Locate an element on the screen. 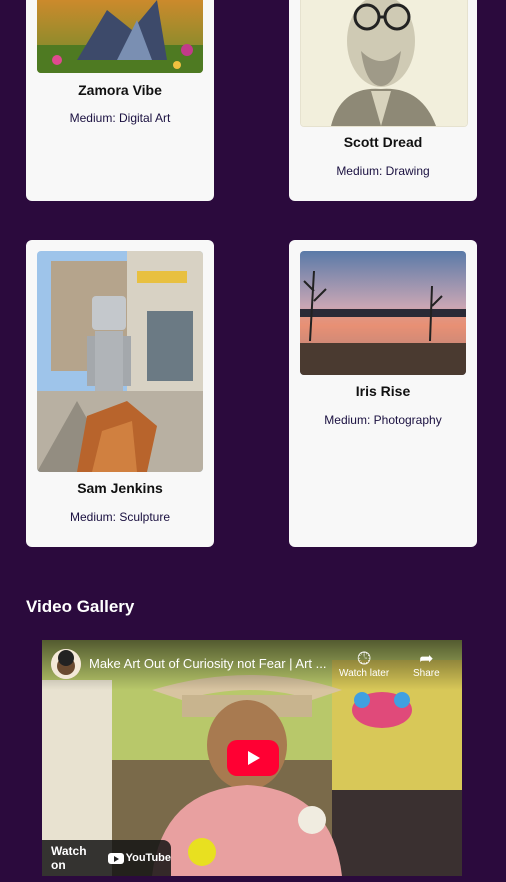  watch-on-youtube-button: Watch on YouTube is located at coordinates (106, 858).